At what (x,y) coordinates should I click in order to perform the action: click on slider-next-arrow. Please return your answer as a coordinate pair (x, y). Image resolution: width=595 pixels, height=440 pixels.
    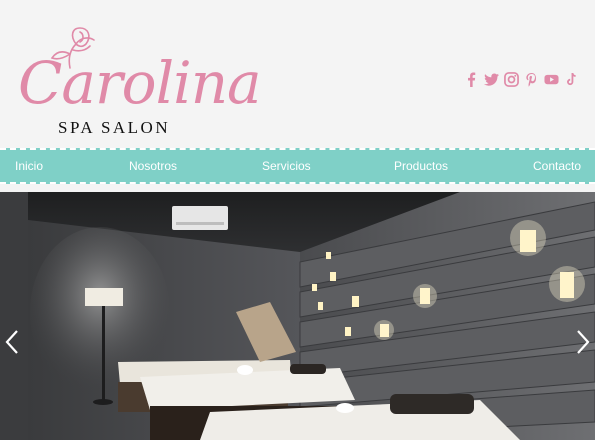
    Looking at the image, I should click on (583, 342).